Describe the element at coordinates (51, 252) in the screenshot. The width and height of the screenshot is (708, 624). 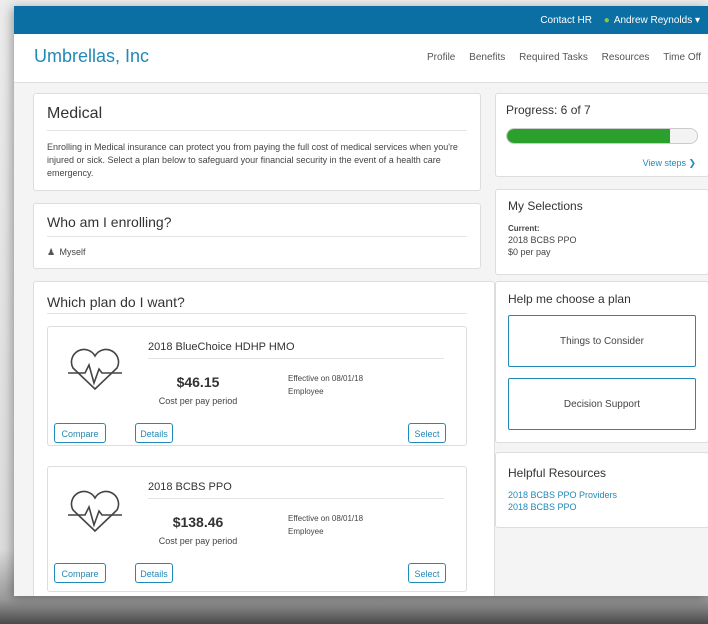
I see `person-icon: ♟` at that location.